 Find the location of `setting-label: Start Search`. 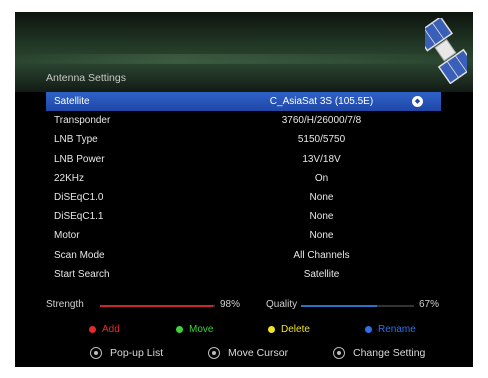

setting-label: Start Search is located at coordinates (82, 274).